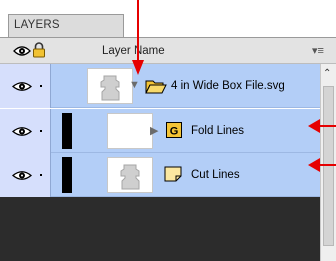  I want to click on open-folder-icon, so click(156, 87).